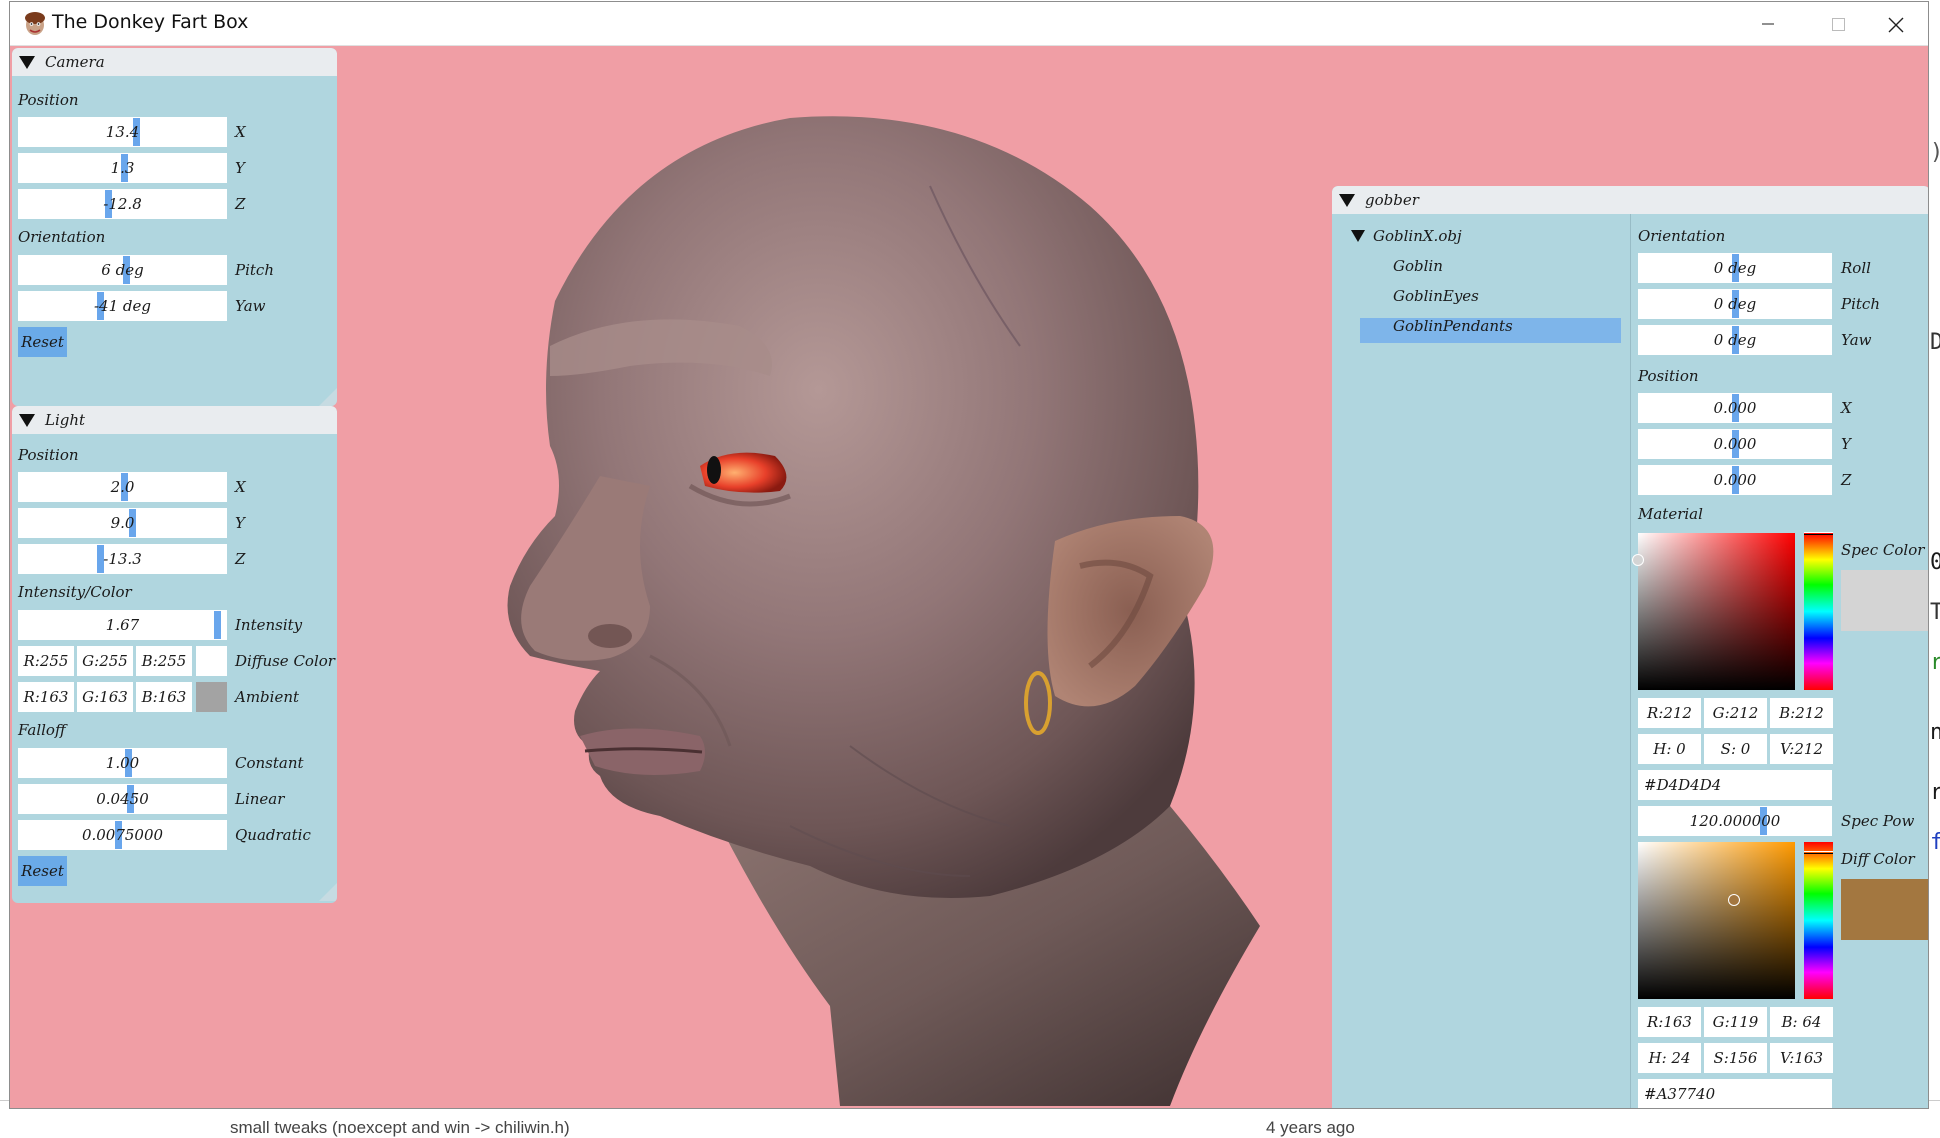 The image size is (1940, 1138). Describe the element at coordinates (1436, 296) in the screenshot. I see `tree-node-goblineyes: GoblinEyes` at that location.